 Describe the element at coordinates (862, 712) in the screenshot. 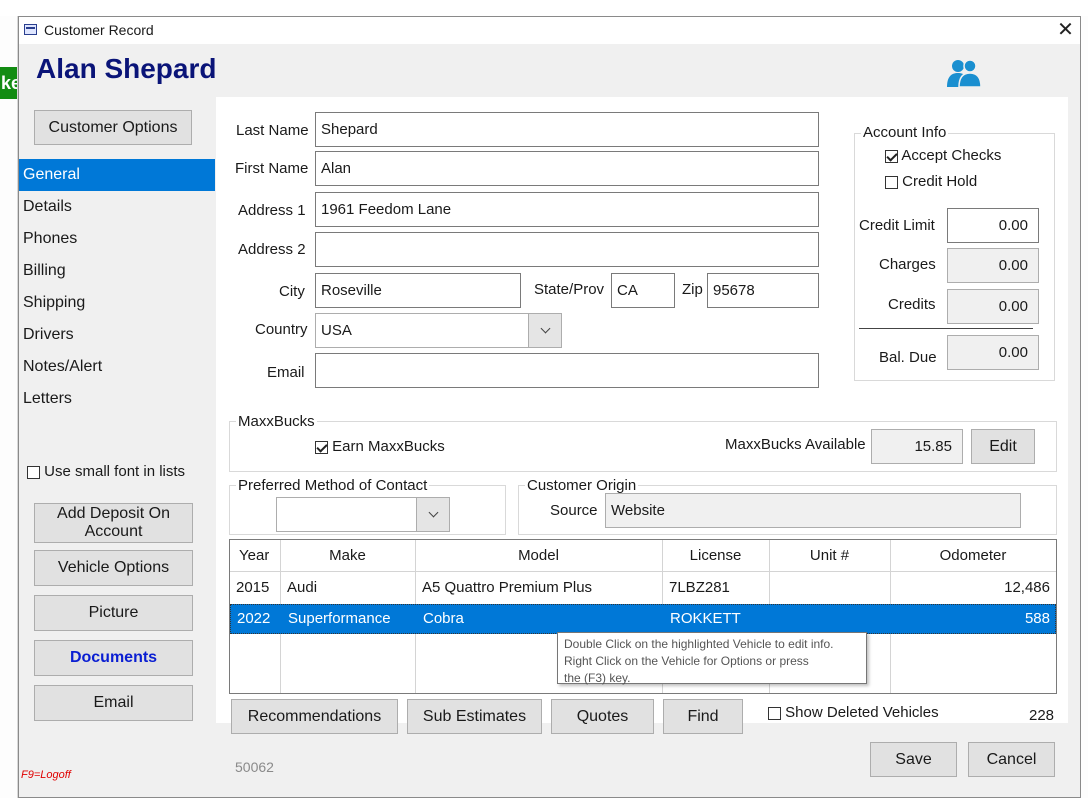

I see `show-deleted-label: Show Deleted Vehicles` at that location.